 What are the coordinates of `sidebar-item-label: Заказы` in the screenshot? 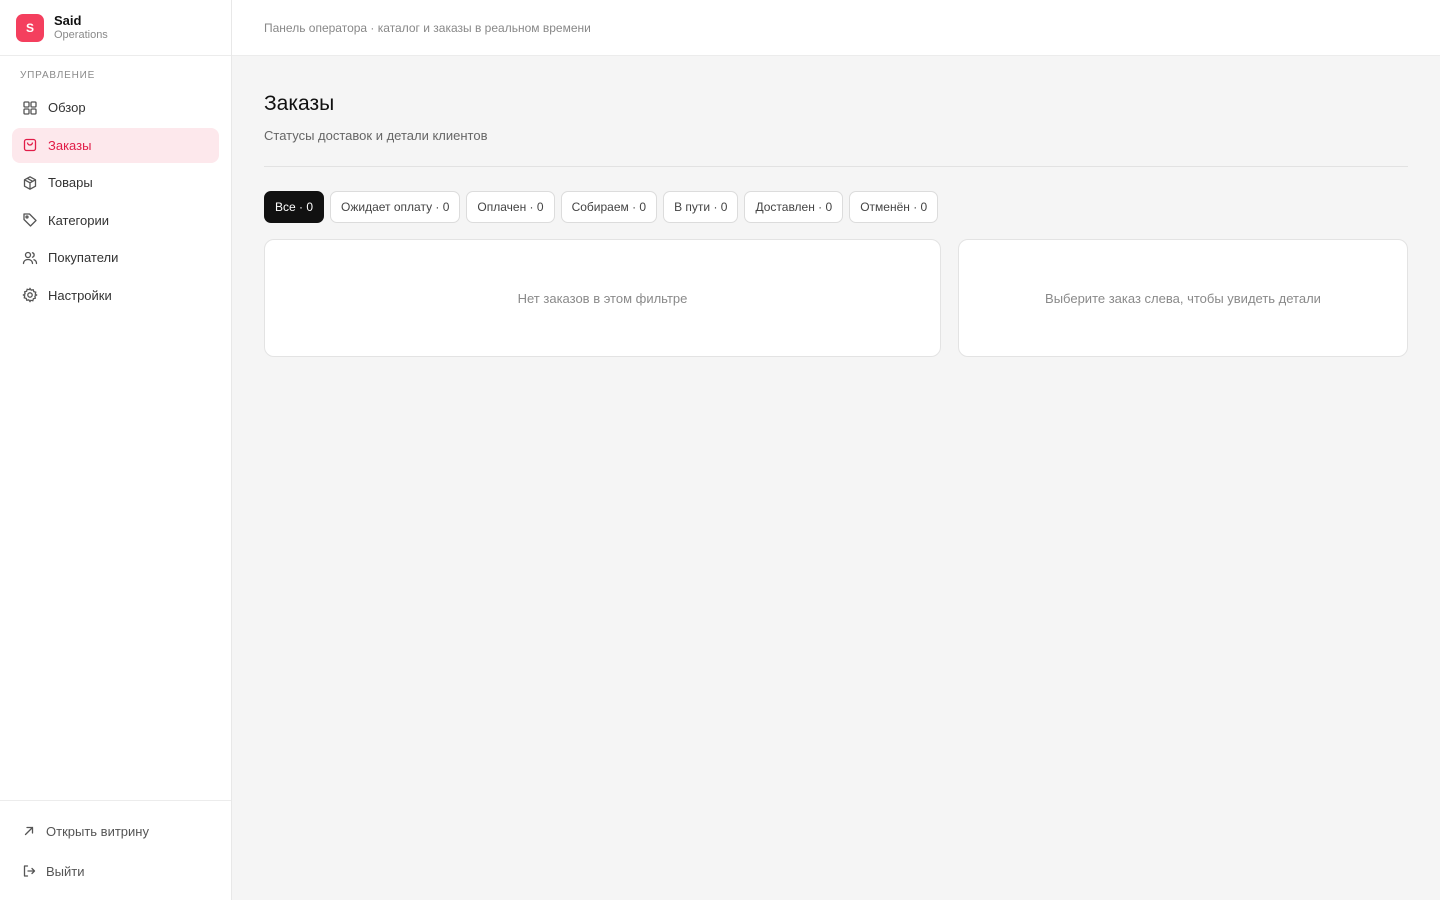 It's located at (70, 145).